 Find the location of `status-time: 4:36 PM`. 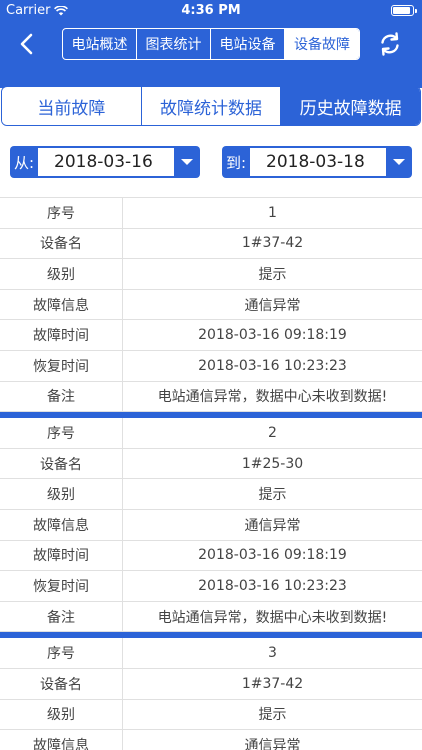

status-time: 4:36 PM is located at coordinates (211, 10).